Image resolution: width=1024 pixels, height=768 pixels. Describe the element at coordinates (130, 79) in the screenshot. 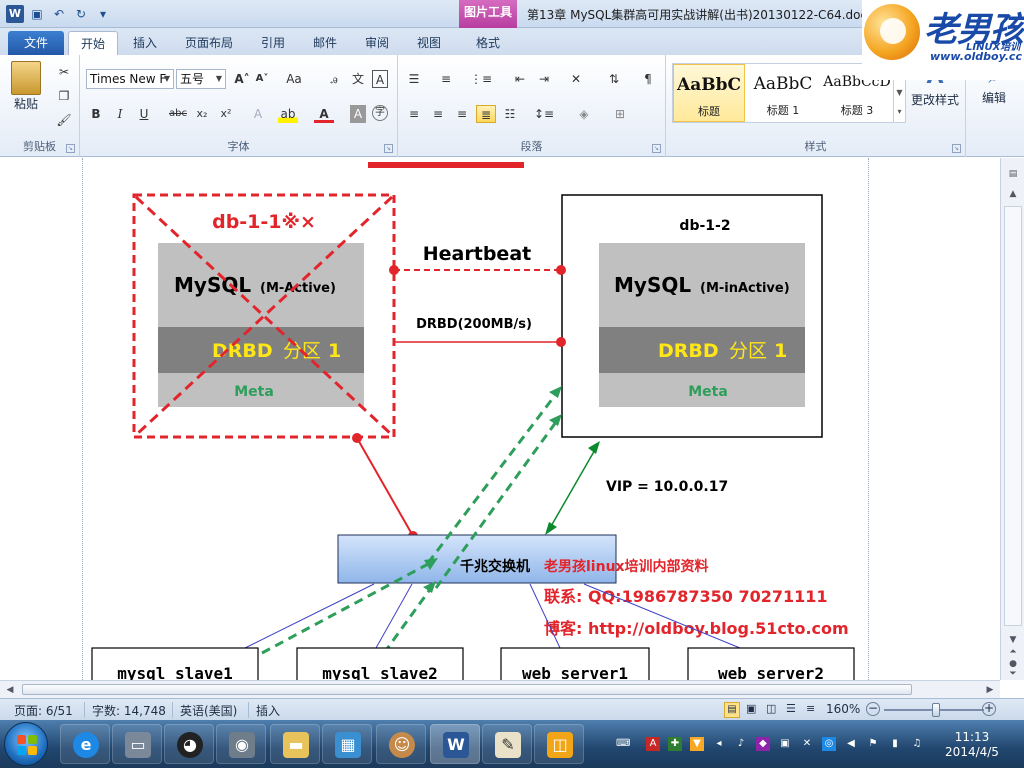

I see `font-name-combo: Times New F ▼` at that location.